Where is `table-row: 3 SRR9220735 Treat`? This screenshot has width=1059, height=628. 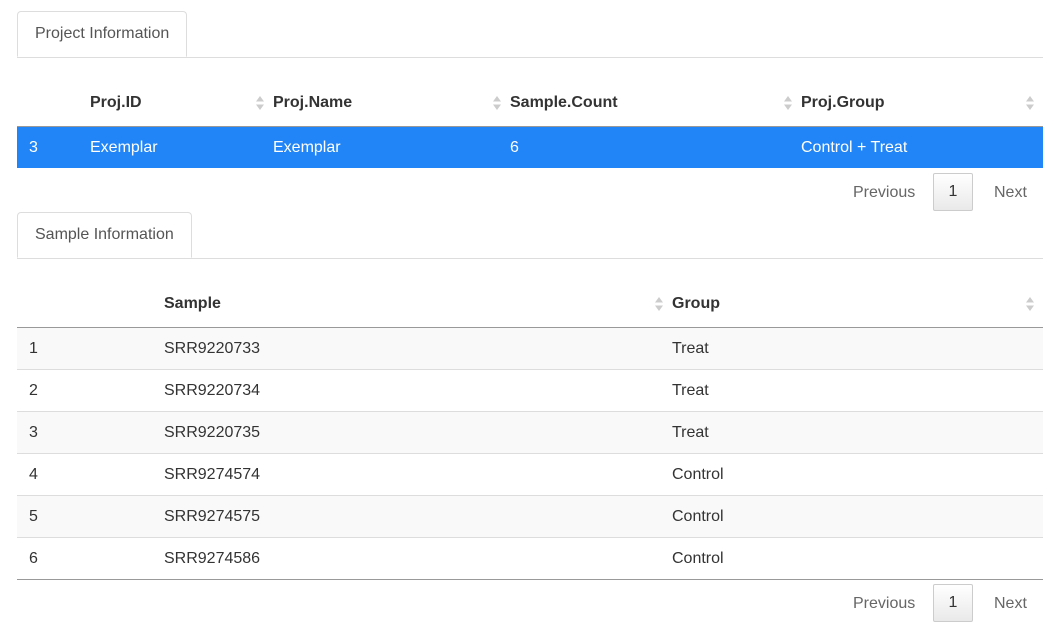
table-row: 3 SRR9220735 Treat is located at coordinates (530, 432).